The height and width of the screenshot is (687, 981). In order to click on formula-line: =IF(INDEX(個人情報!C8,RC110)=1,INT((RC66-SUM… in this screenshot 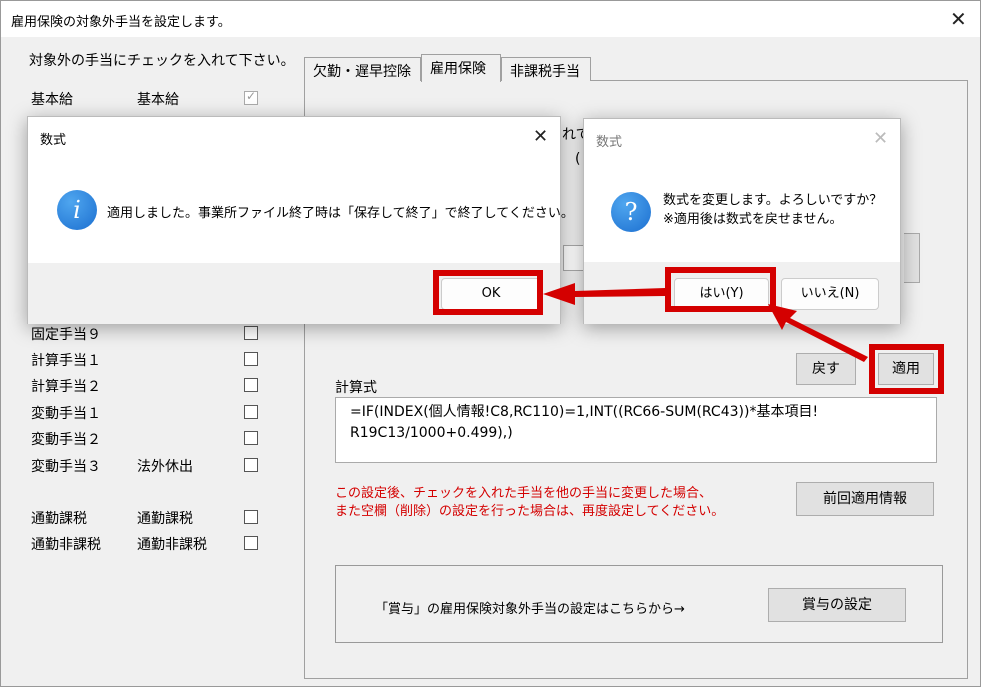, I will do `click(584, 412)`.